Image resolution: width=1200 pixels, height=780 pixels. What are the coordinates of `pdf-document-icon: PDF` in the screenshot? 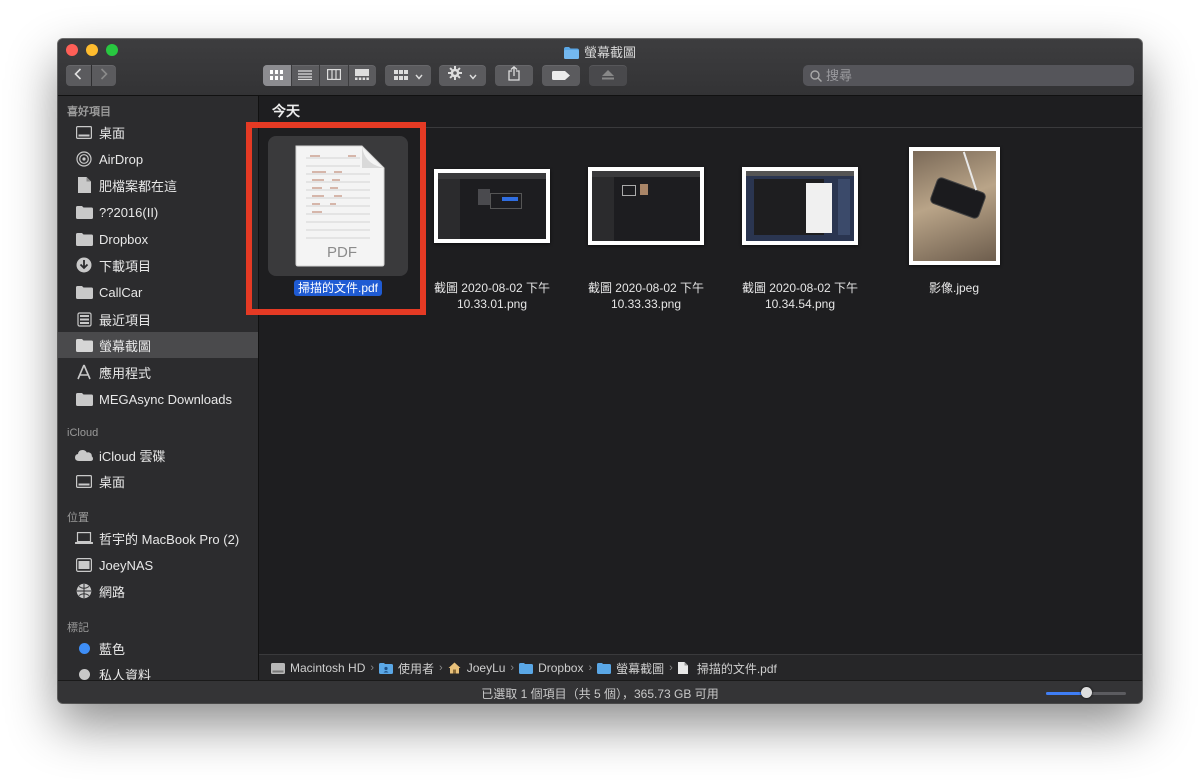 It's located at (340, 206).